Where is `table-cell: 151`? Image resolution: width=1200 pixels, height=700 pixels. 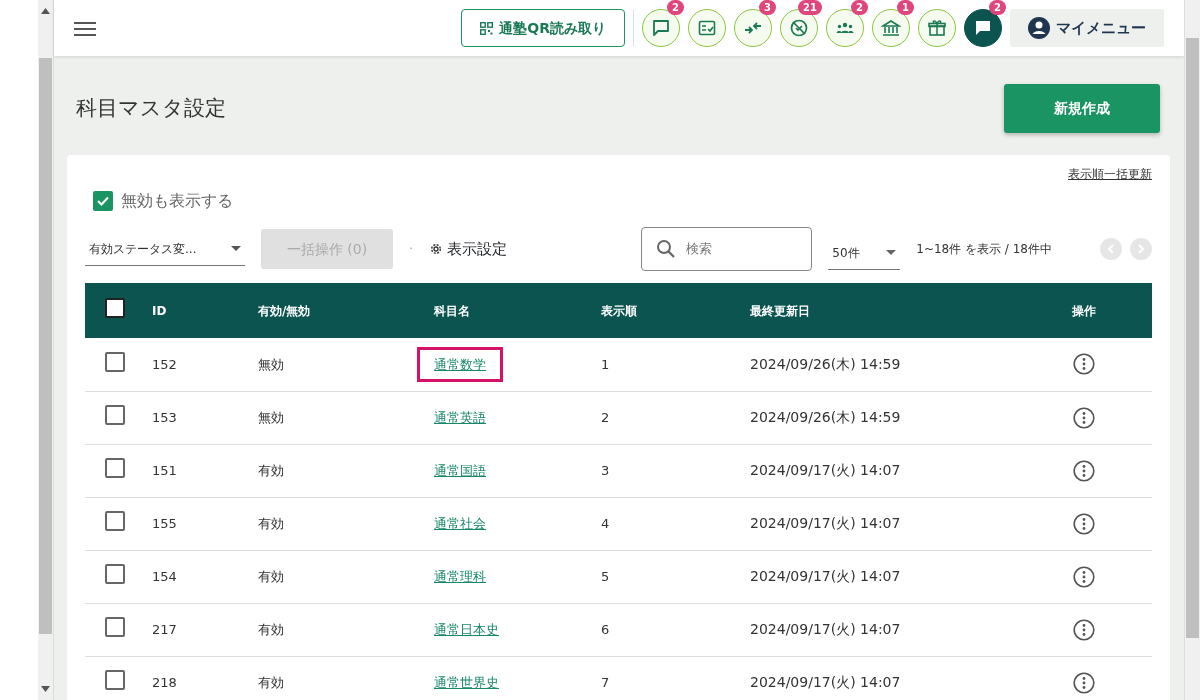 table-cell: 151 is located at coordinates (164, 470).